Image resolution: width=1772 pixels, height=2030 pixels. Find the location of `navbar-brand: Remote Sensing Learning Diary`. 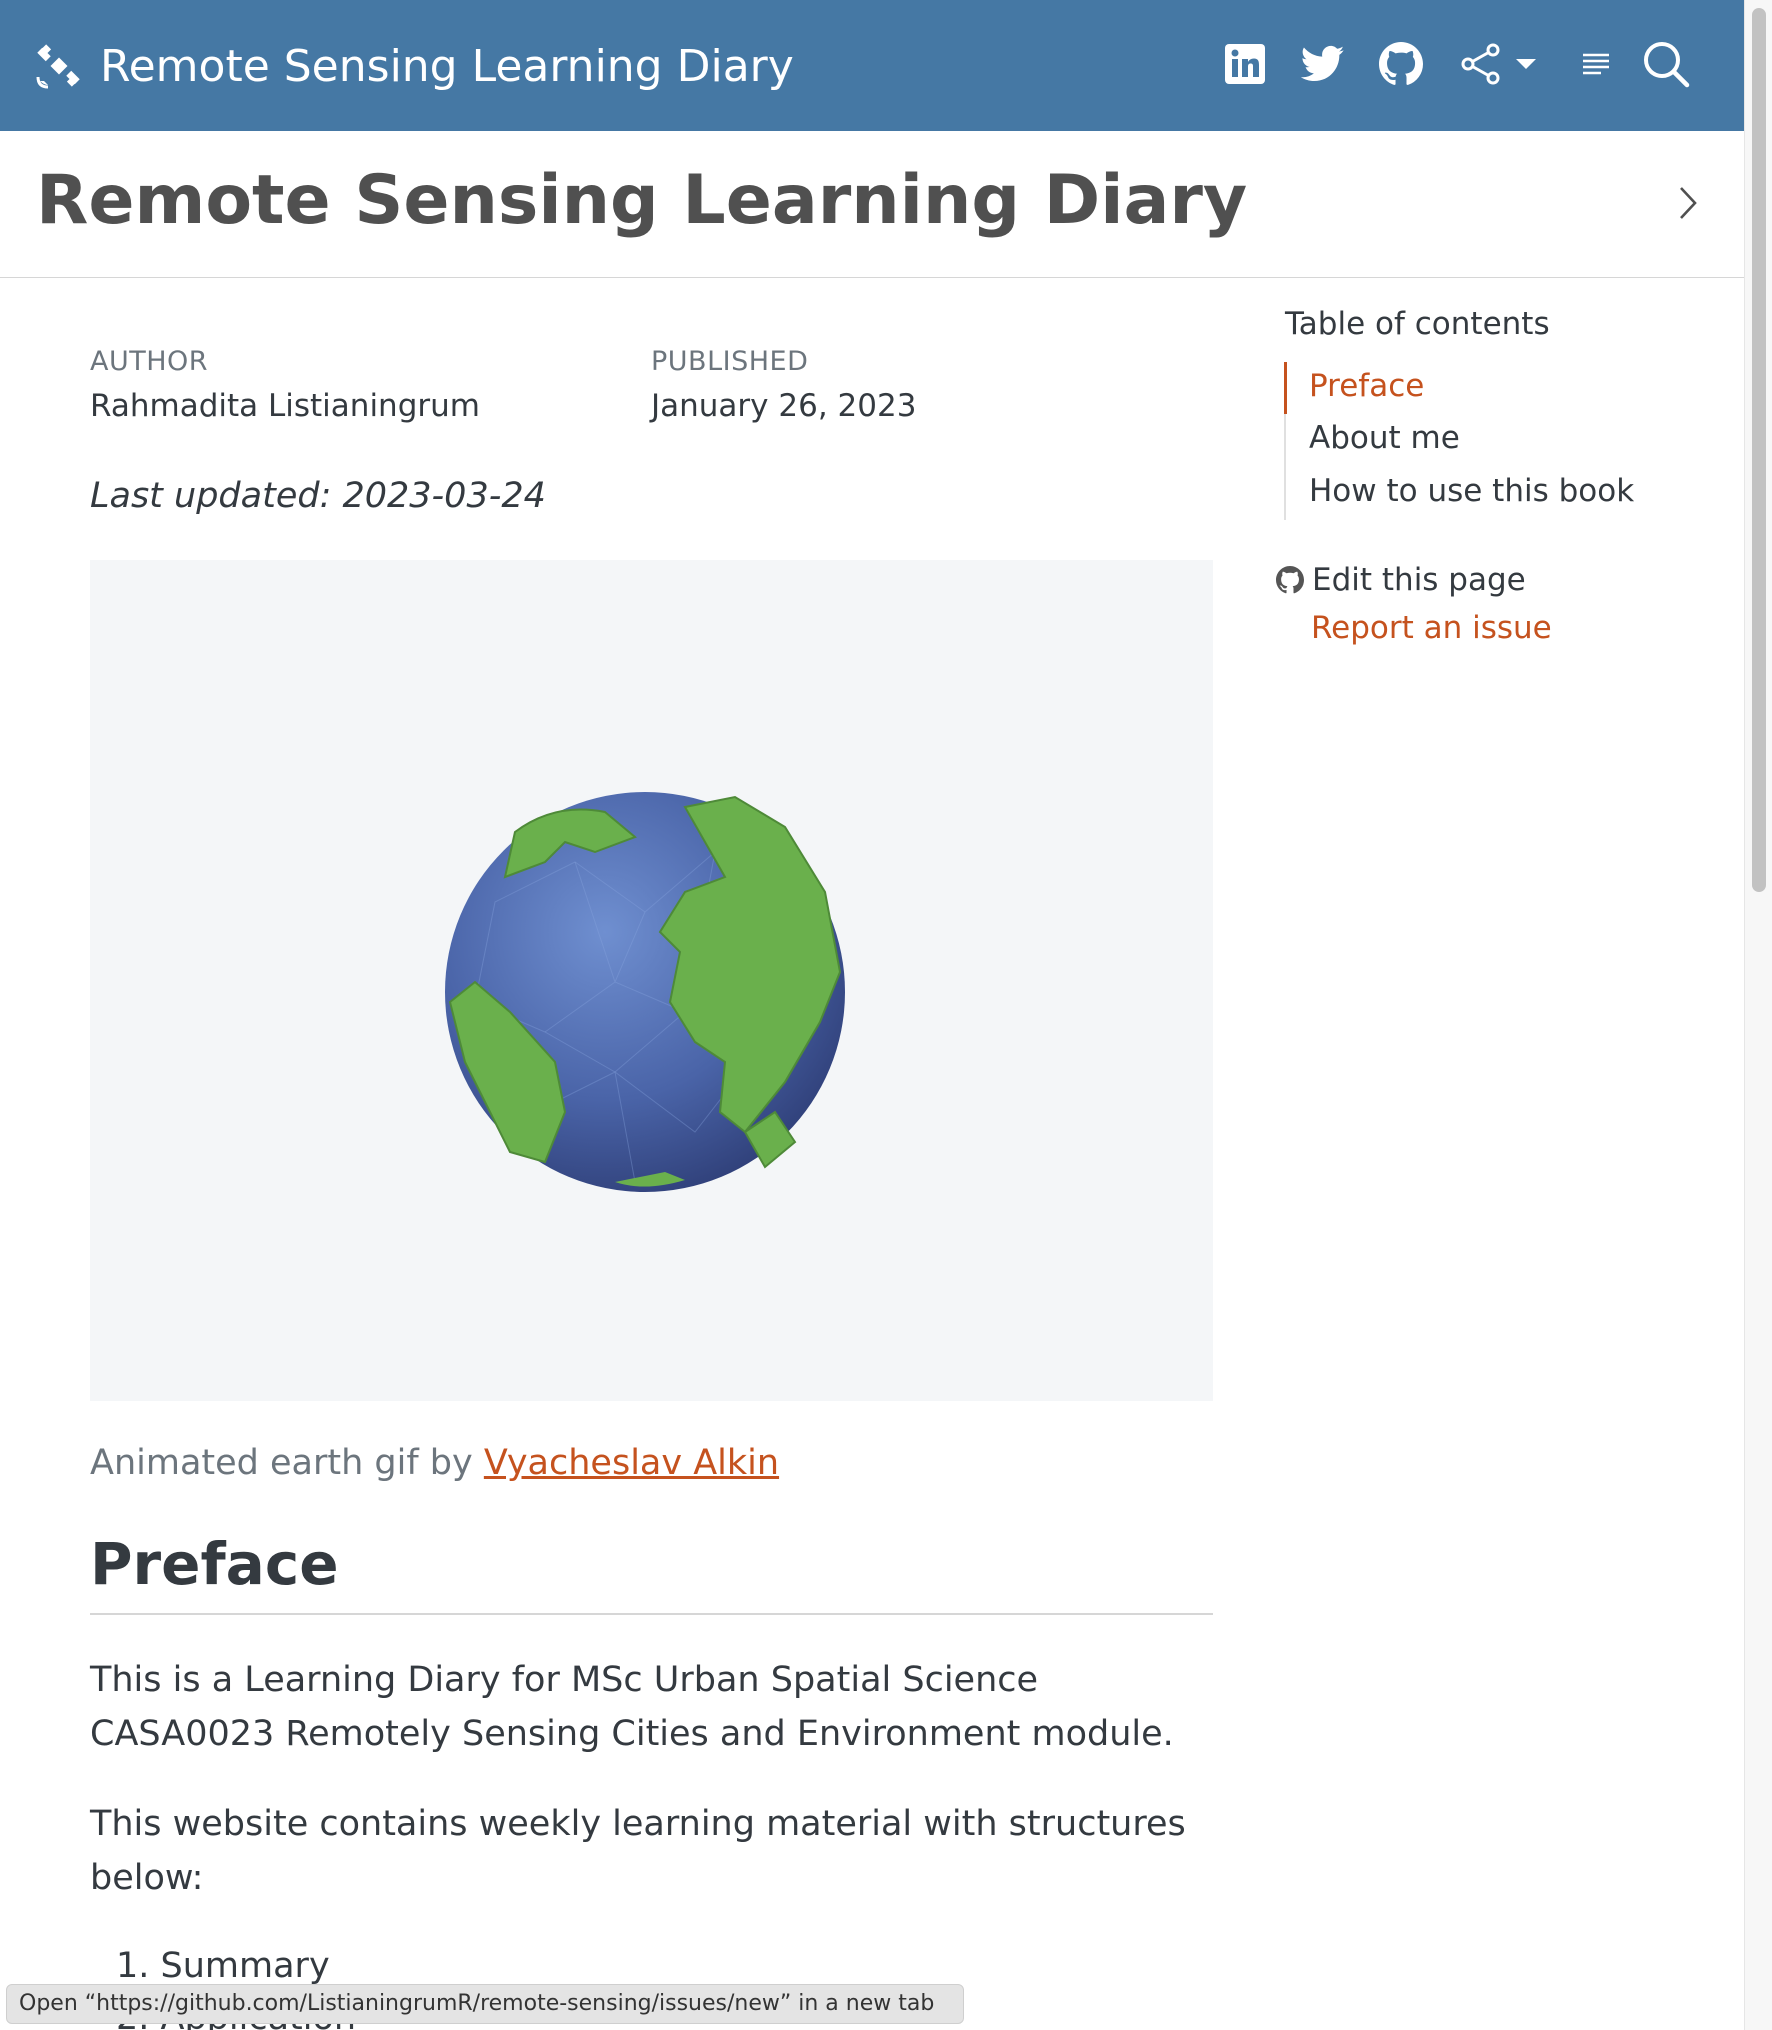

navbar-brand: Remote Sensing Learning Diary is located at coordinates (414, 66).